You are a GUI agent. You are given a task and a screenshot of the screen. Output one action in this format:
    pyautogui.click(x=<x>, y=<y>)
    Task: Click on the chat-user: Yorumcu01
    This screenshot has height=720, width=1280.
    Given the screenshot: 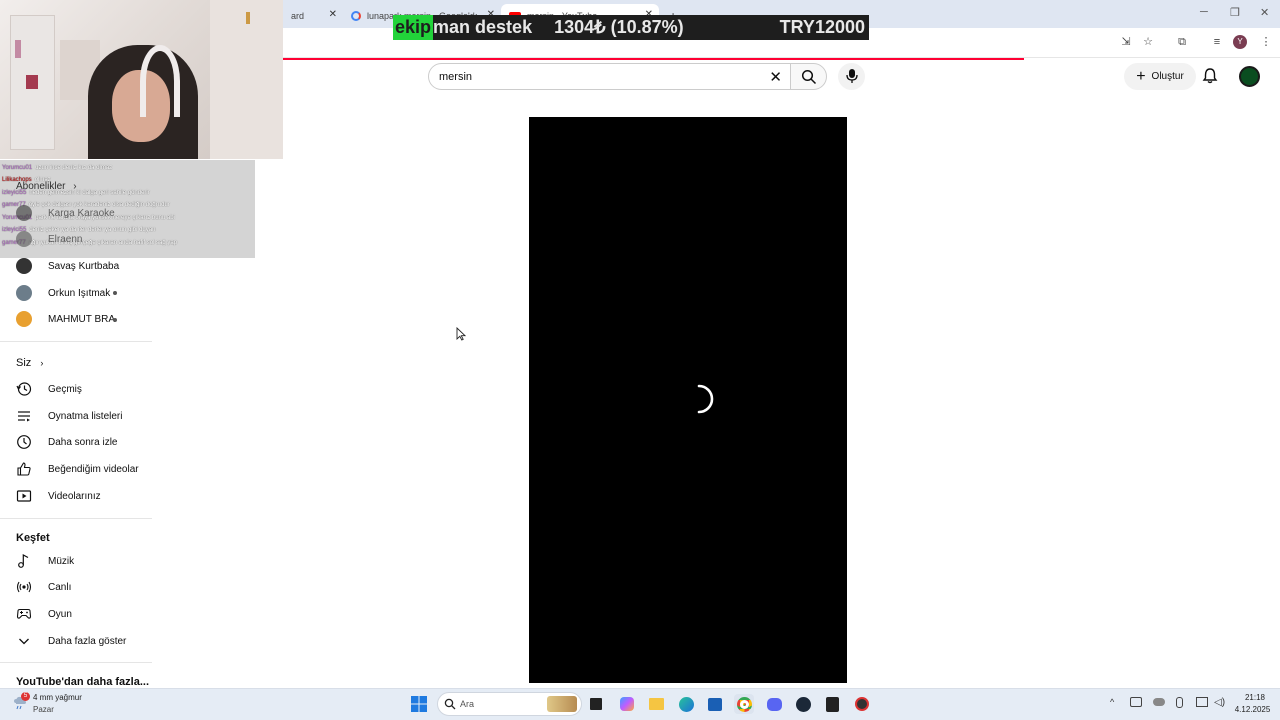 What is the action you would take?
    pyautogui.click(x=17, y=168)
    